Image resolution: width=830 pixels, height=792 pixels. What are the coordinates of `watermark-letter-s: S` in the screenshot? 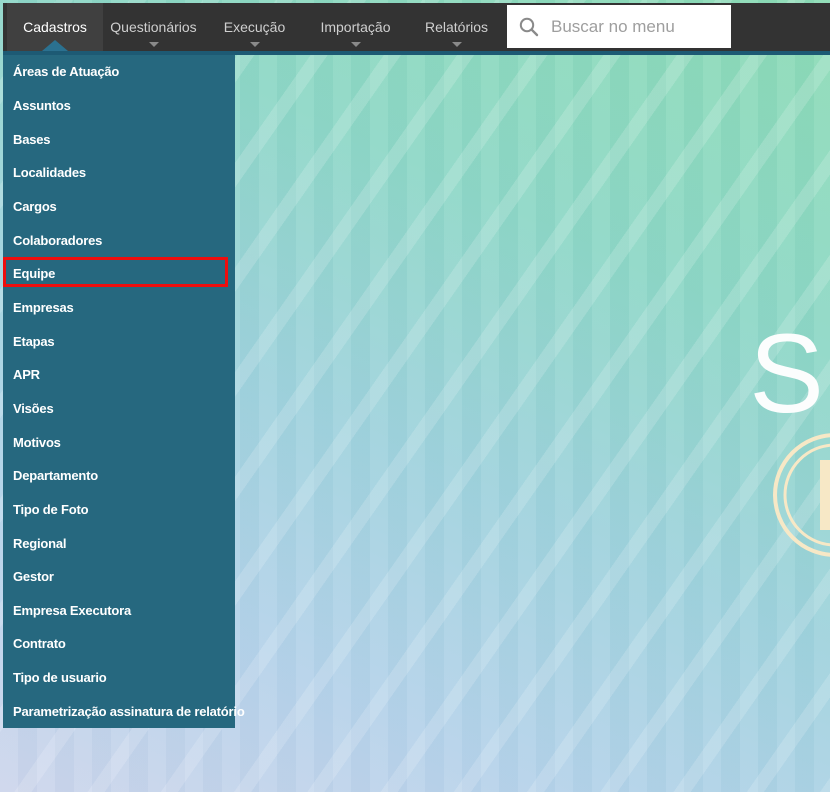 It's located at (786, 373).